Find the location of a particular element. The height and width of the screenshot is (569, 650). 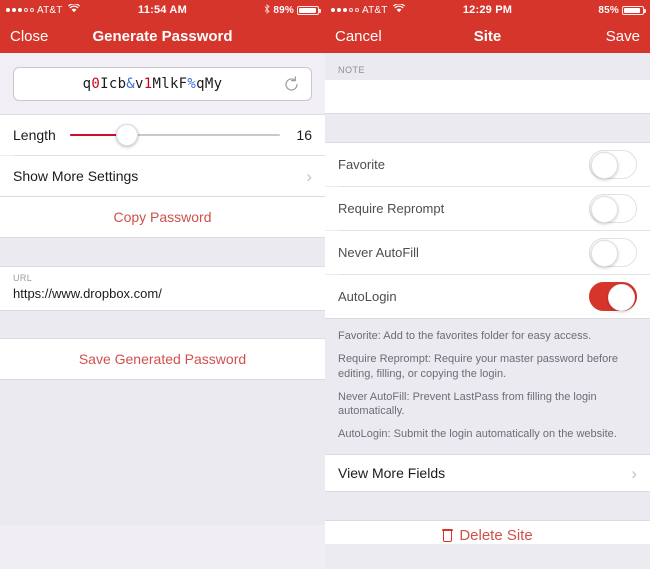

note-section-header: NOTE is located at coordinates (487, 66).